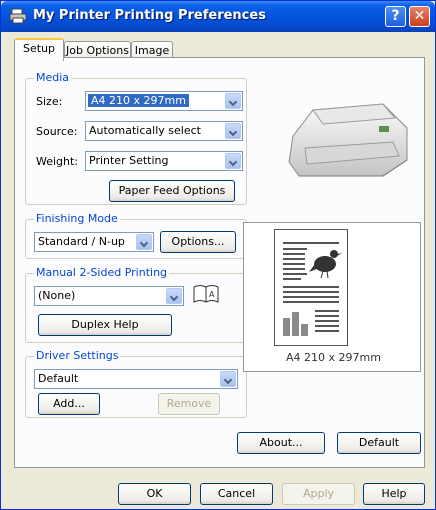 The width and height of the screenshot is (436, 510). I want to click on duplex-select: (None), so click(109, 296).